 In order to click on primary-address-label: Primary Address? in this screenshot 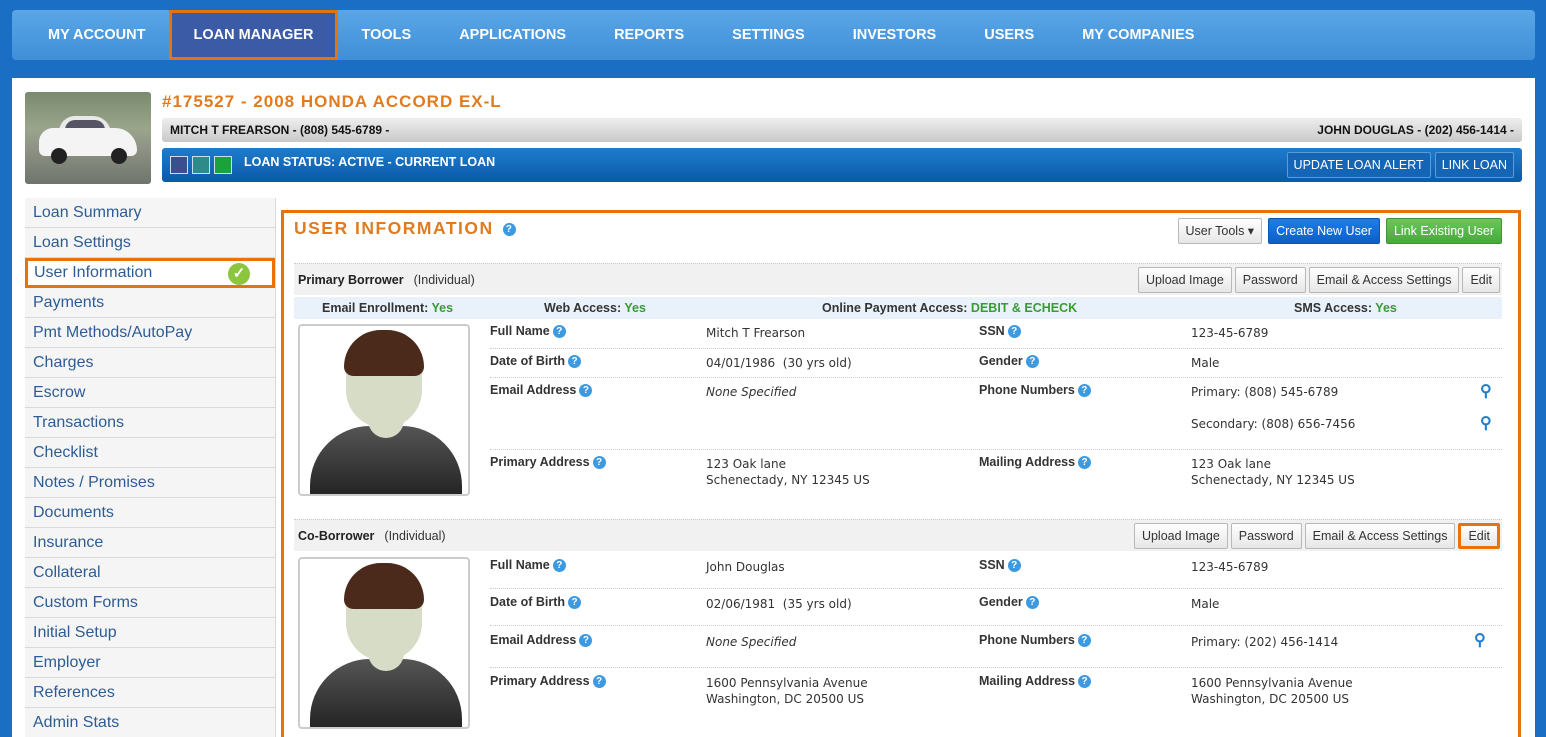, I will do `click(548, 462)`.